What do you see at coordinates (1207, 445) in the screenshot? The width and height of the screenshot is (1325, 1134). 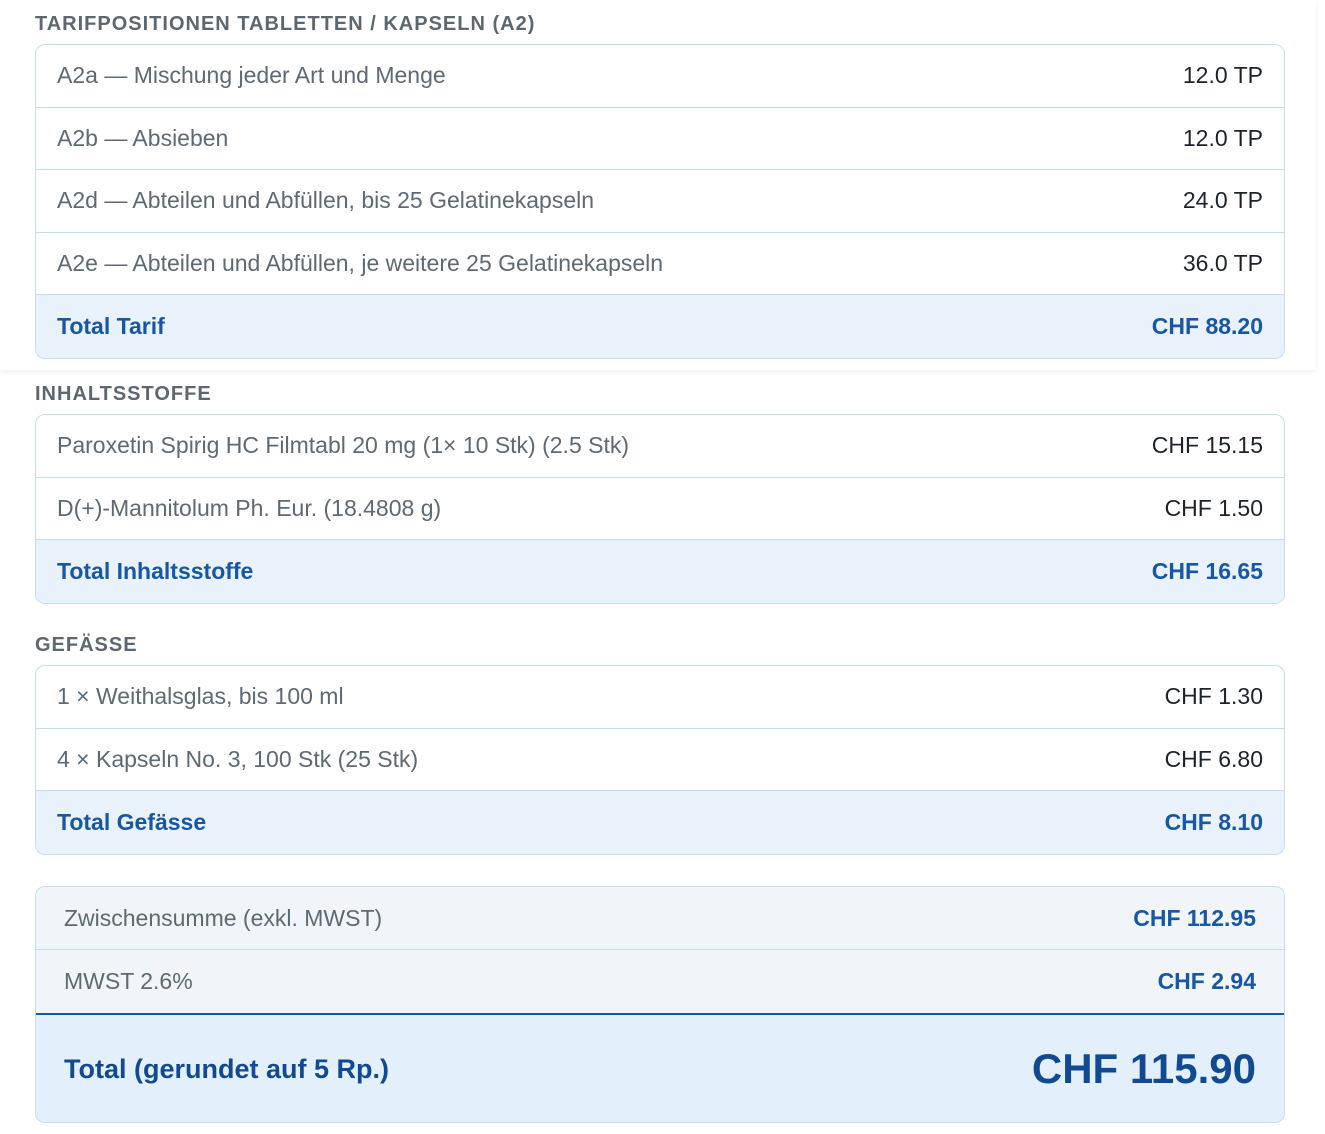 I see `ingredient-price: CHF 15.15` at bounding box center [1207, 445].